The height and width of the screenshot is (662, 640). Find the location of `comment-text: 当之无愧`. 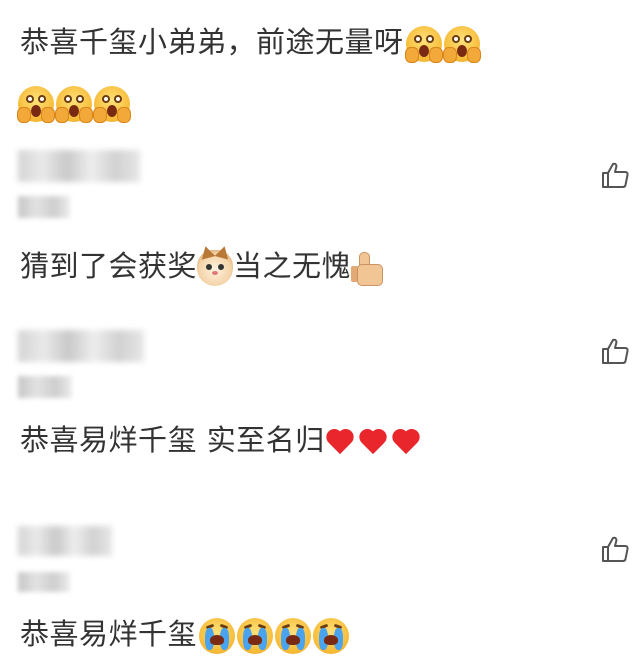

comment-text: 当之无愧 is located at coordinates (292, 266).